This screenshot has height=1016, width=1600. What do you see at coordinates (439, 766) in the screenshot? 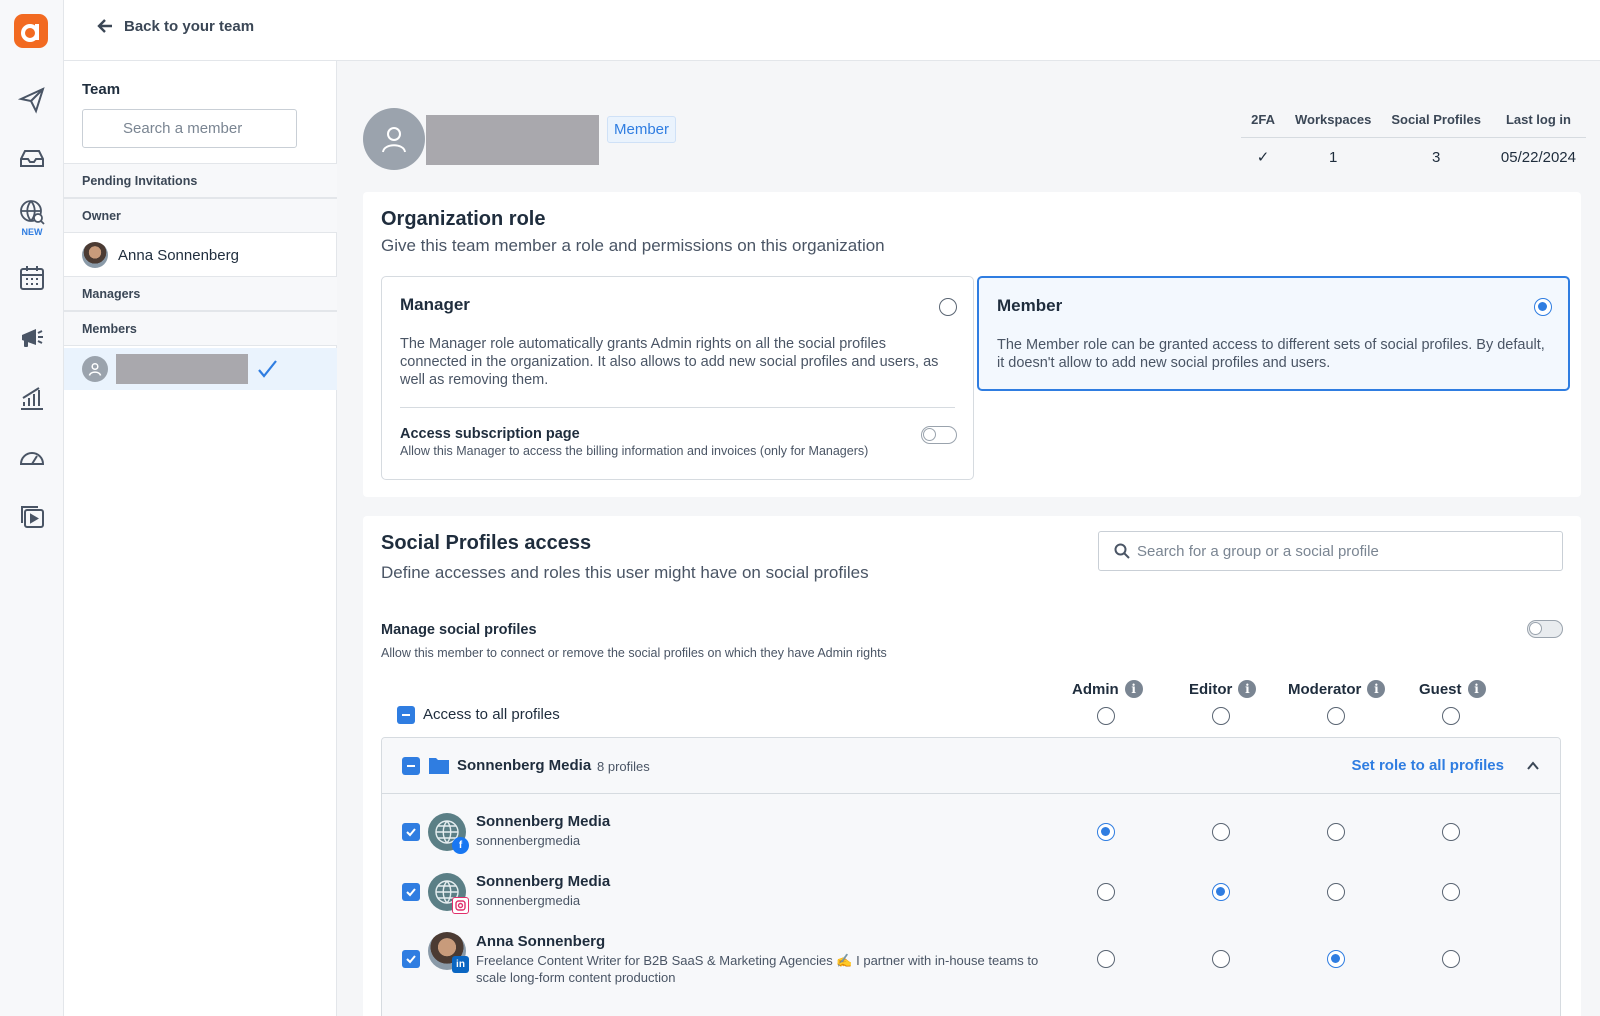
I see `folder-icon` at bounding box center [439, 766].